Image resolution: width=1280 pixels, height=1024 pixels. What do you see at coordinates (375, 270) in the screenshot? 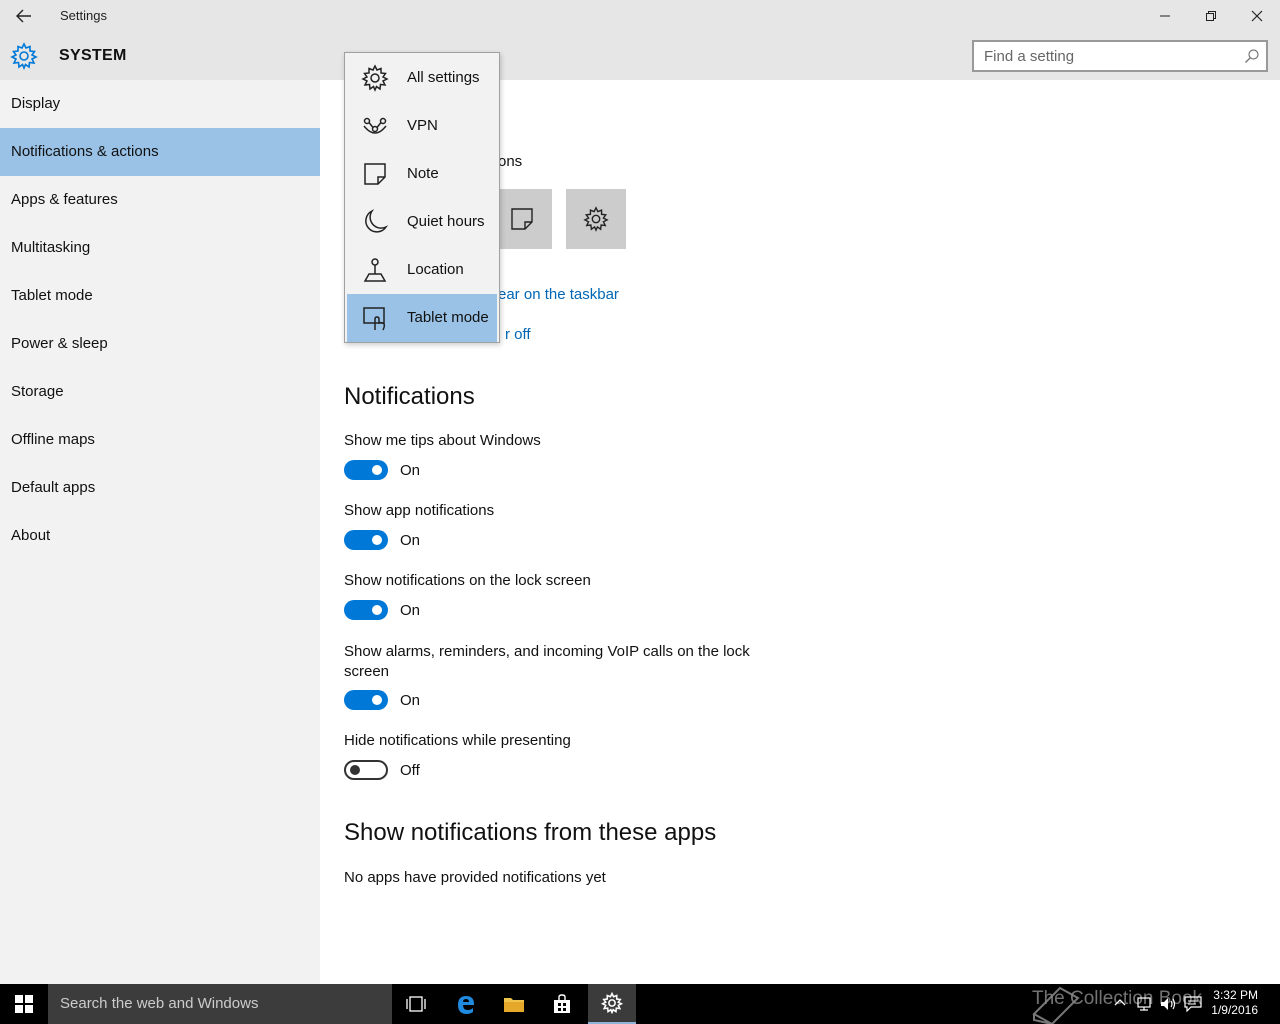
I see `location-icon` at bounding box center [375, 270].